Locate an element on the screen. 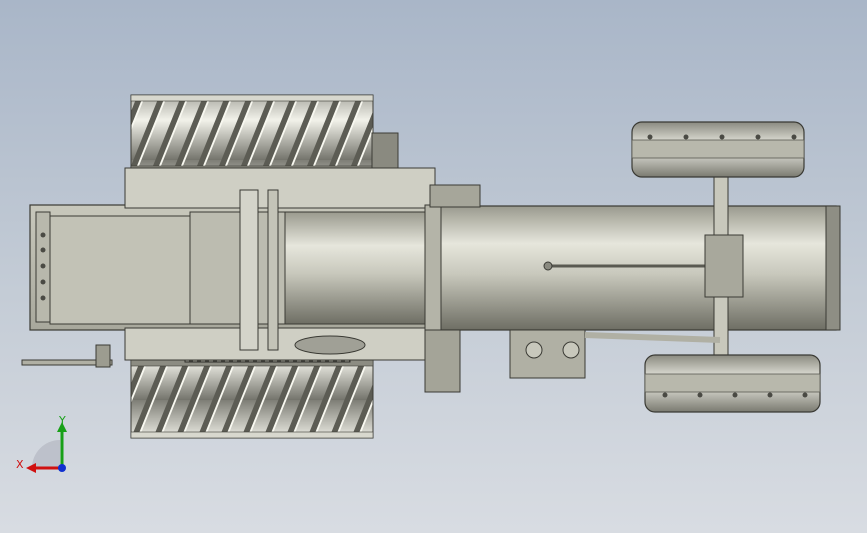  y-axis-label: Y is located at coordinates (62, 420).